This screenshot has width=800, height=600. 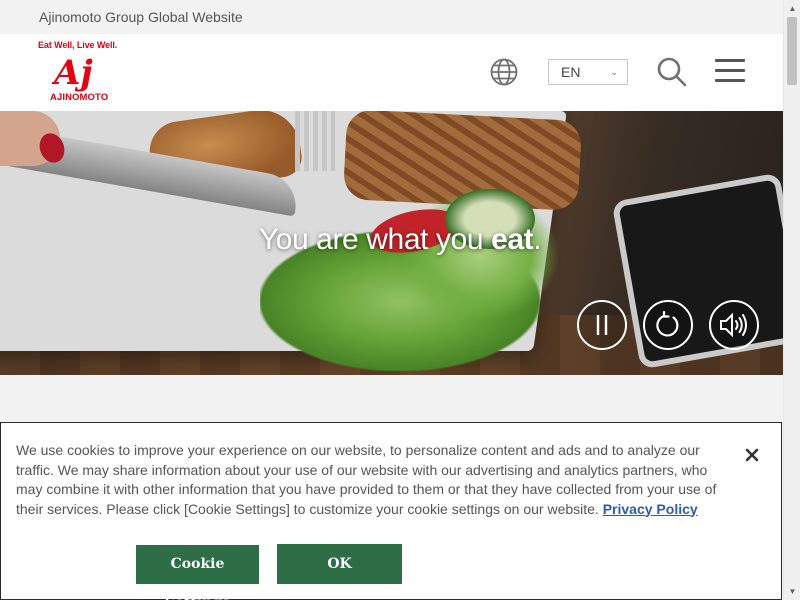 I want to click on scroll-down-arrow-icon: ▼, so click(x=792, y=591).